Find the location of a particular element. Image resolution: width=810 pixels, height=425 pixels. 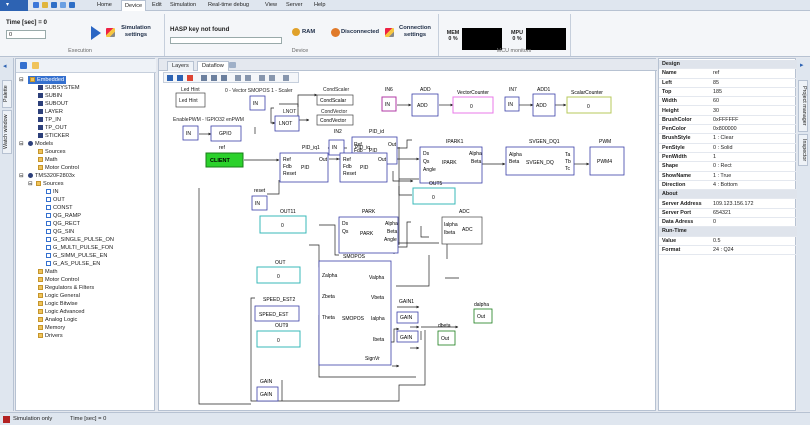

scalar-counter-block: ScalarCounter 0 is located at coordinates (589, 102).